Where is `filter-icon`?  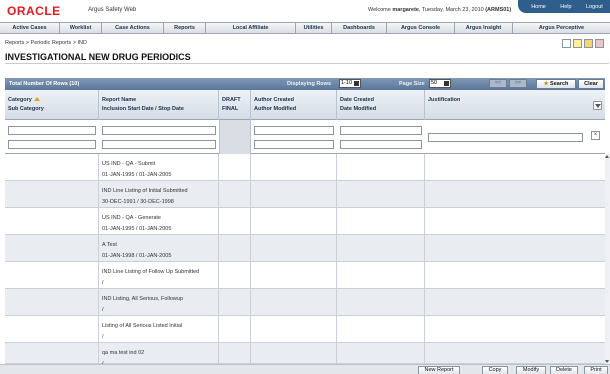 filter-icon is located at coordinates (597, 105).